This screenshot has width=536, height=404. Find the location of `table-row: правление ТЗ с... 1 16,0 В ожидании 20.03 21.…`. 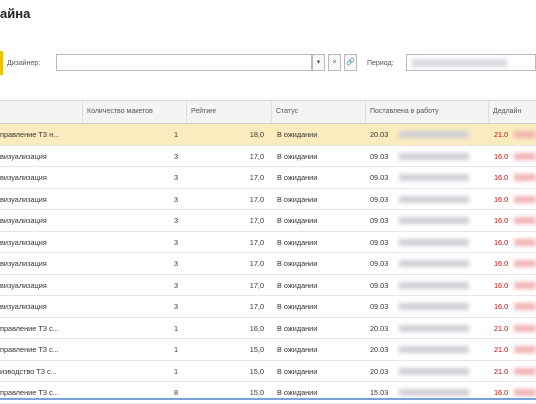

table-row: правление ТЗ с... 1 16,0 В ожидании 20.03 21.… is located at coordinates (268, 328).